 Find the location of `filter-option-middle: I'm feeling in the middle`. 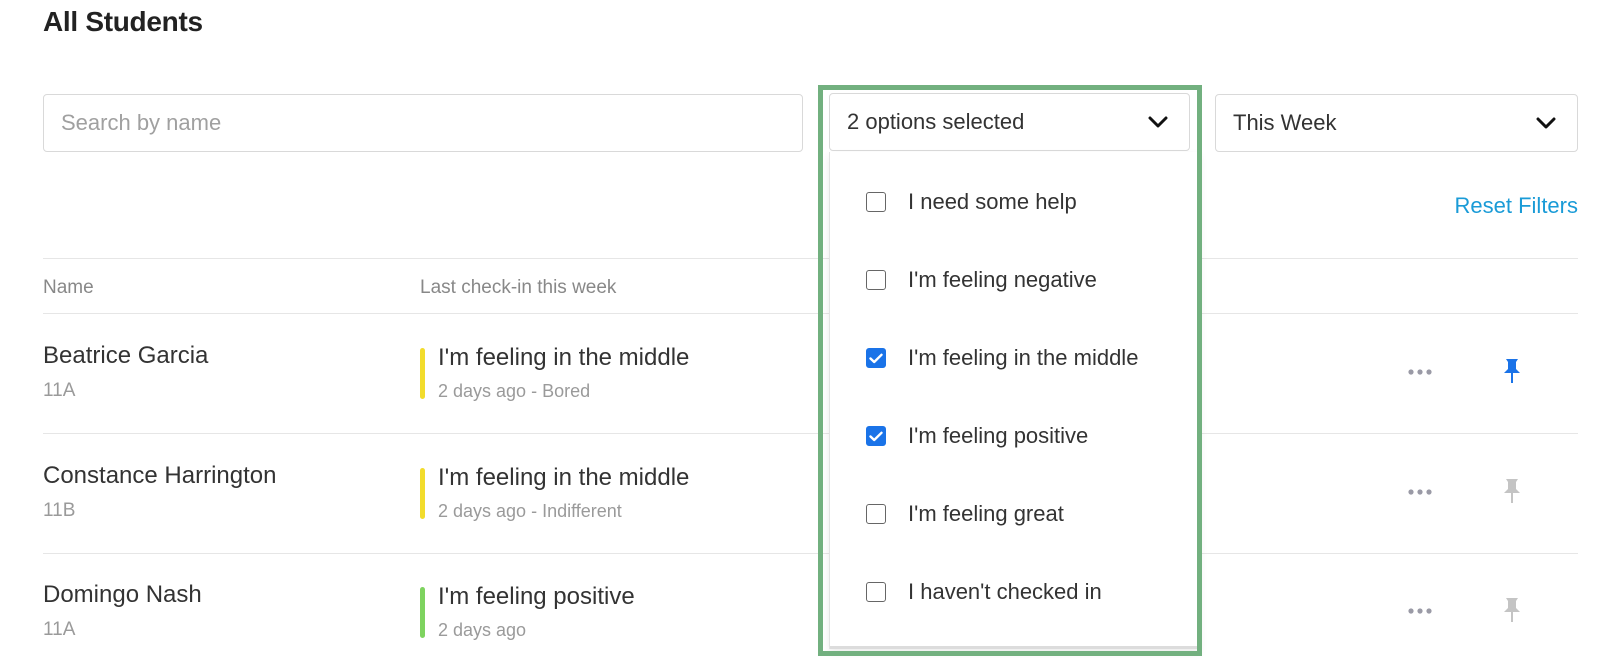

filter-option-middle: I'm feeling in the middle is located at coordinates (1014, 358).